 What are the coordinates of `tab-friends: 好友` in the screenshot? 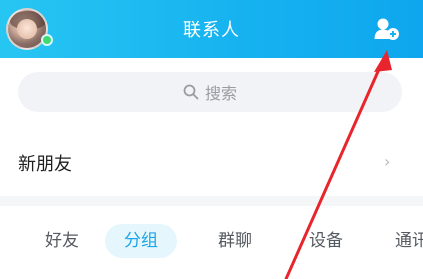 It's located at (62, 241).